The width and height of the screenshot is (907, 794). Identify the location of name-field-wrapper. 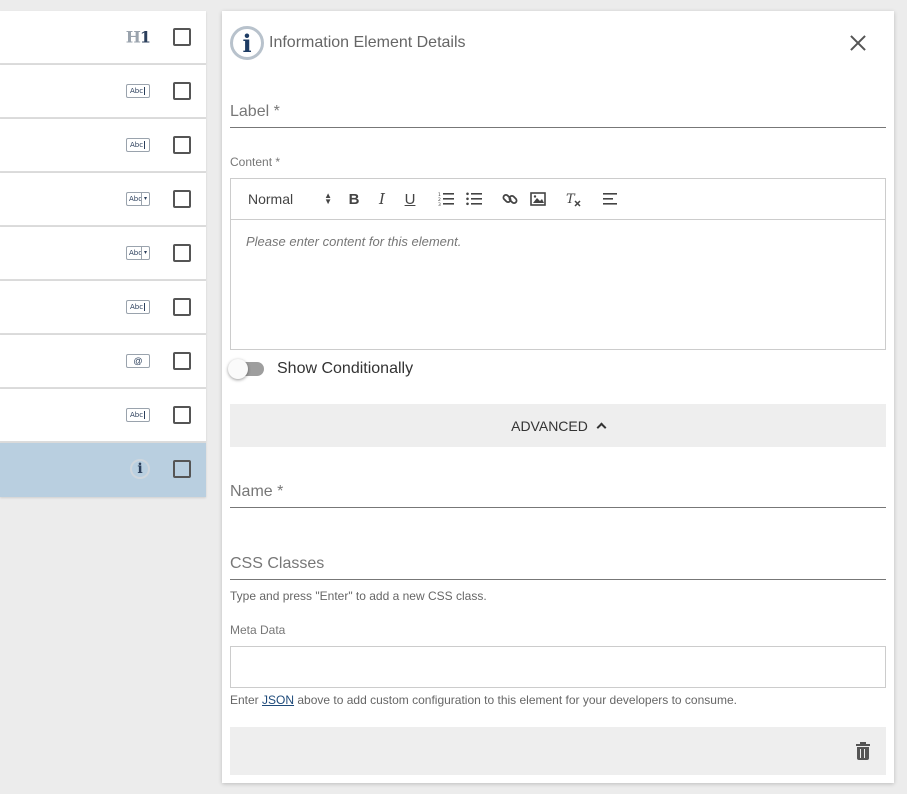
(558, 492).